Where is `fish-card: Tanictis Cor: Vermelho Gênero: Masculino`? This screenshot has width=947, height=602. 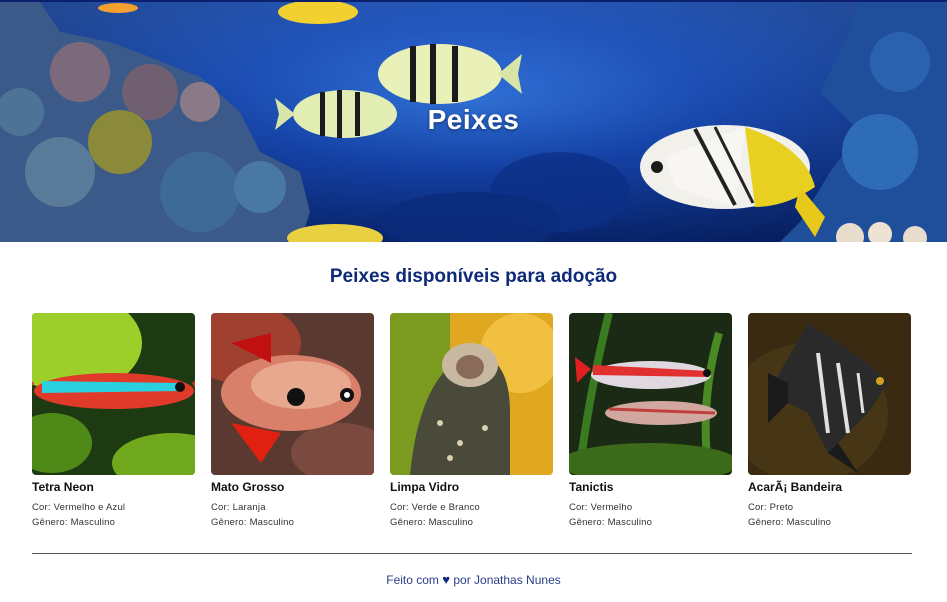 fish-card: Tanictis Cor: Vermelho Gênero: Masculino is located at coordinates (650, 421).